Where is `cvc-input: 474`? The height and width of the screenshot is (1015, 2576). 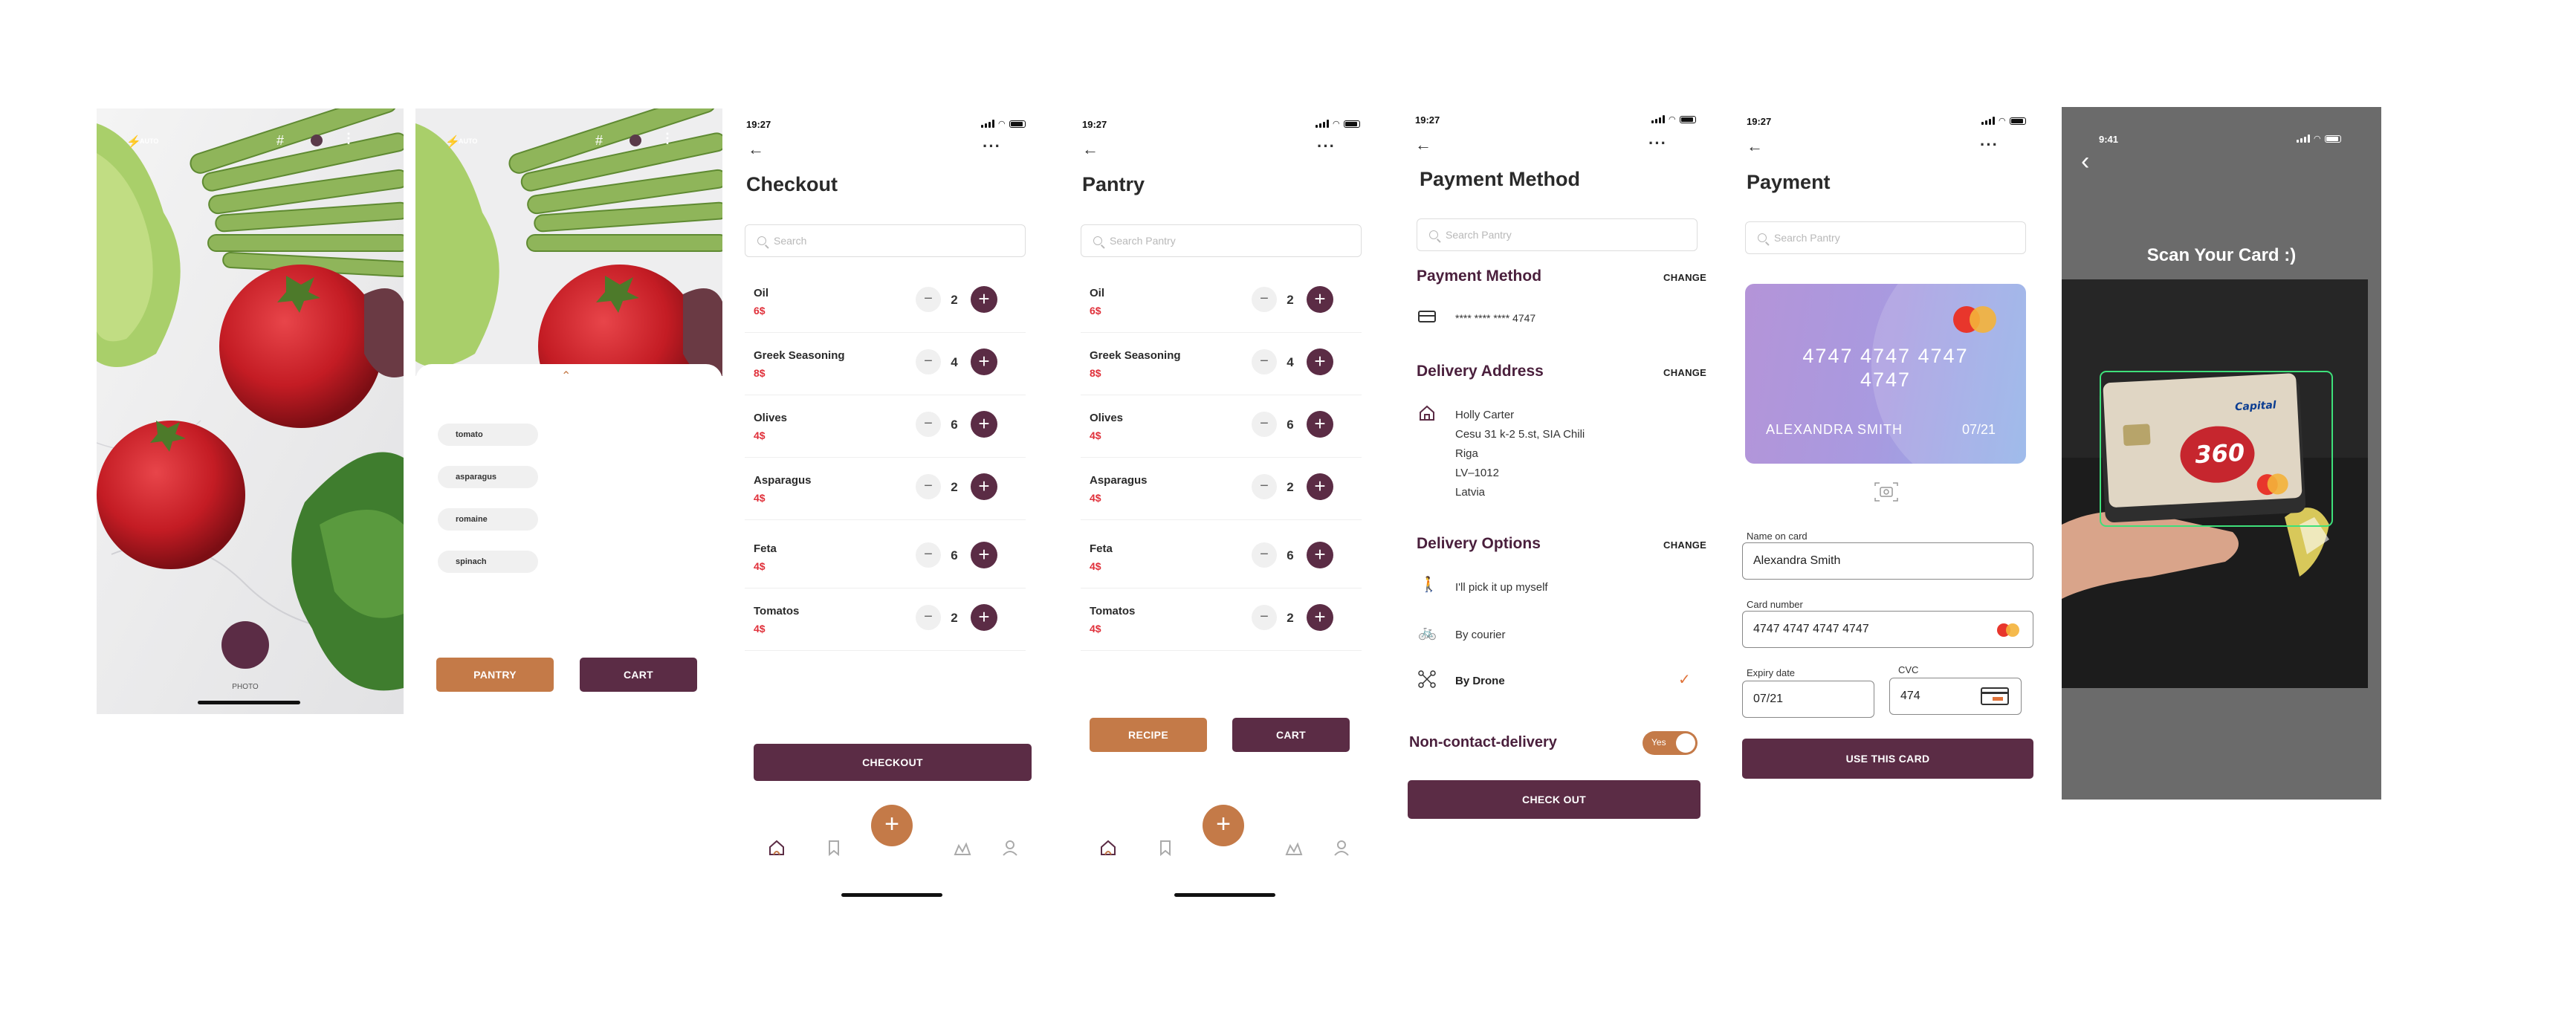 cvc-input: 474 is located at coordinates (1956, 696).